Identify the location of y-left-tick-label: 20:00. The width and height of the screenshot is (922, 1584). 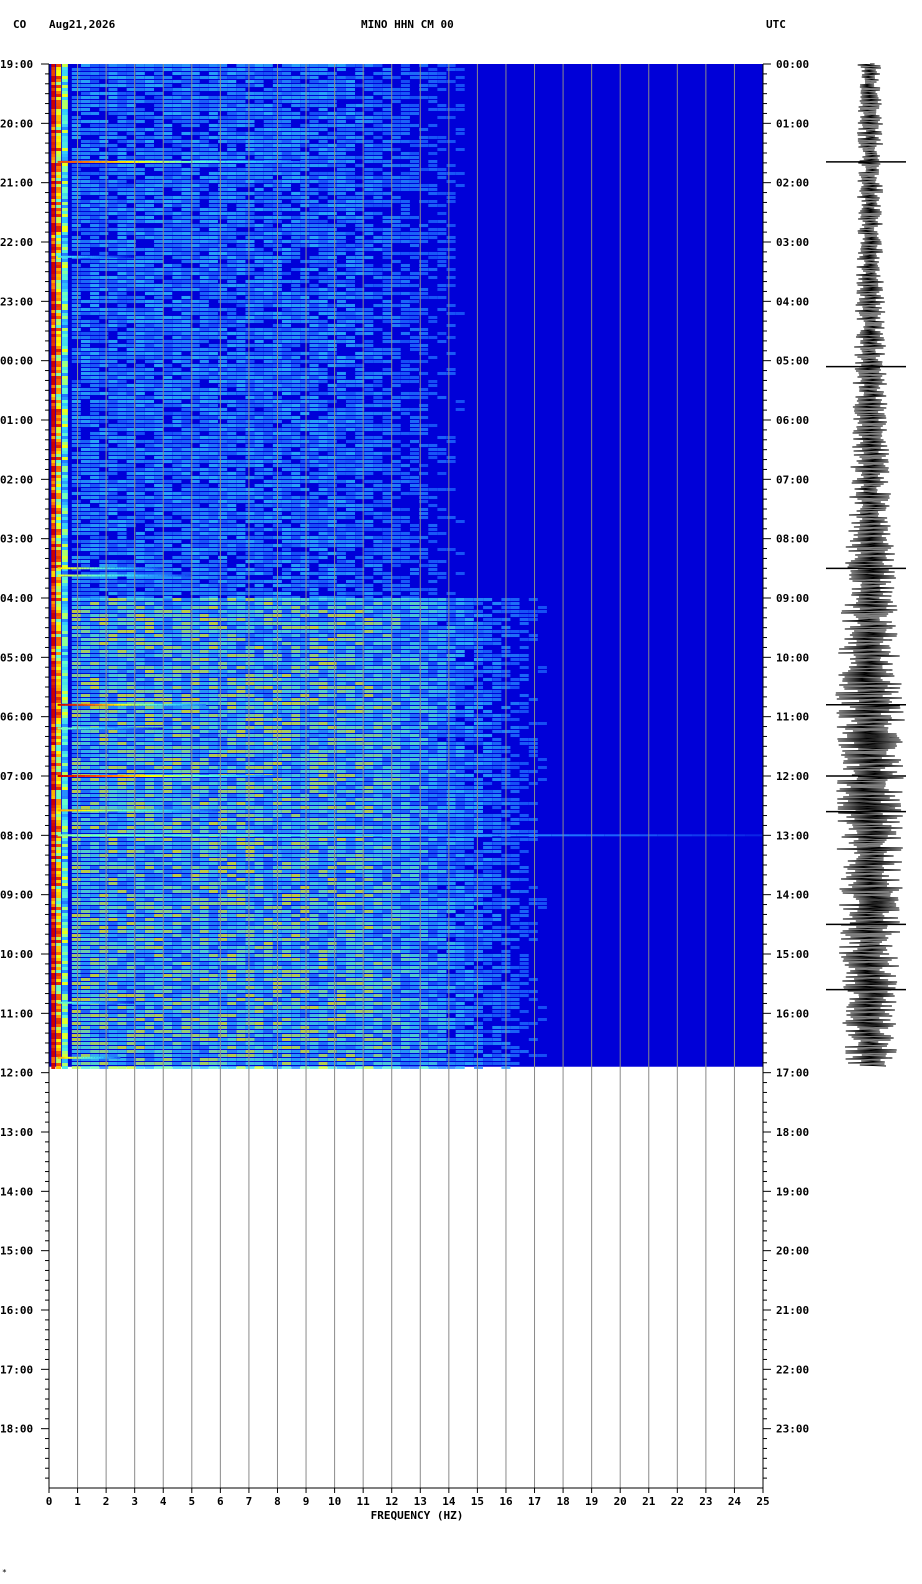
(16, 123).